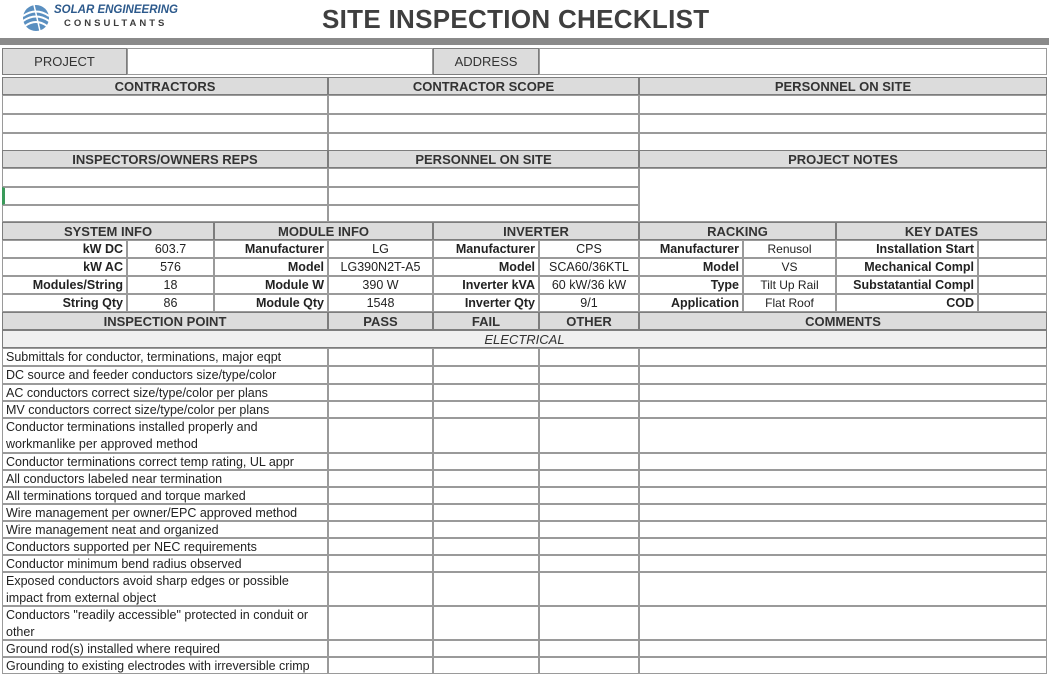 The width and height of the screenshot is (1049, 674). What do you see at coordinates (108, 231) in the screenshot?
I see `system-info-header: SYSTEM INFO` at bounding box center [108, 231].